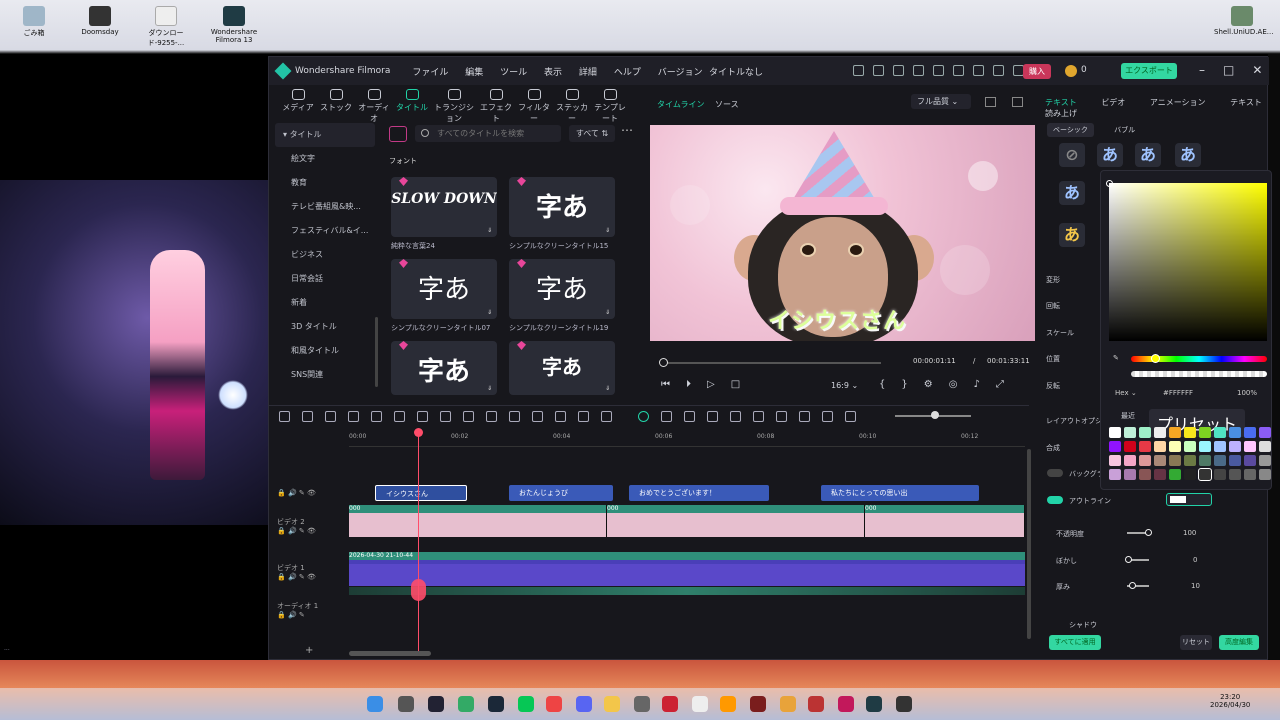 This screenshot has height=720, width=1280. What do you see at coordinates (1195, 560) in the screenshot?
I see `blur-value: 0` at bounding box center [1195, 560].